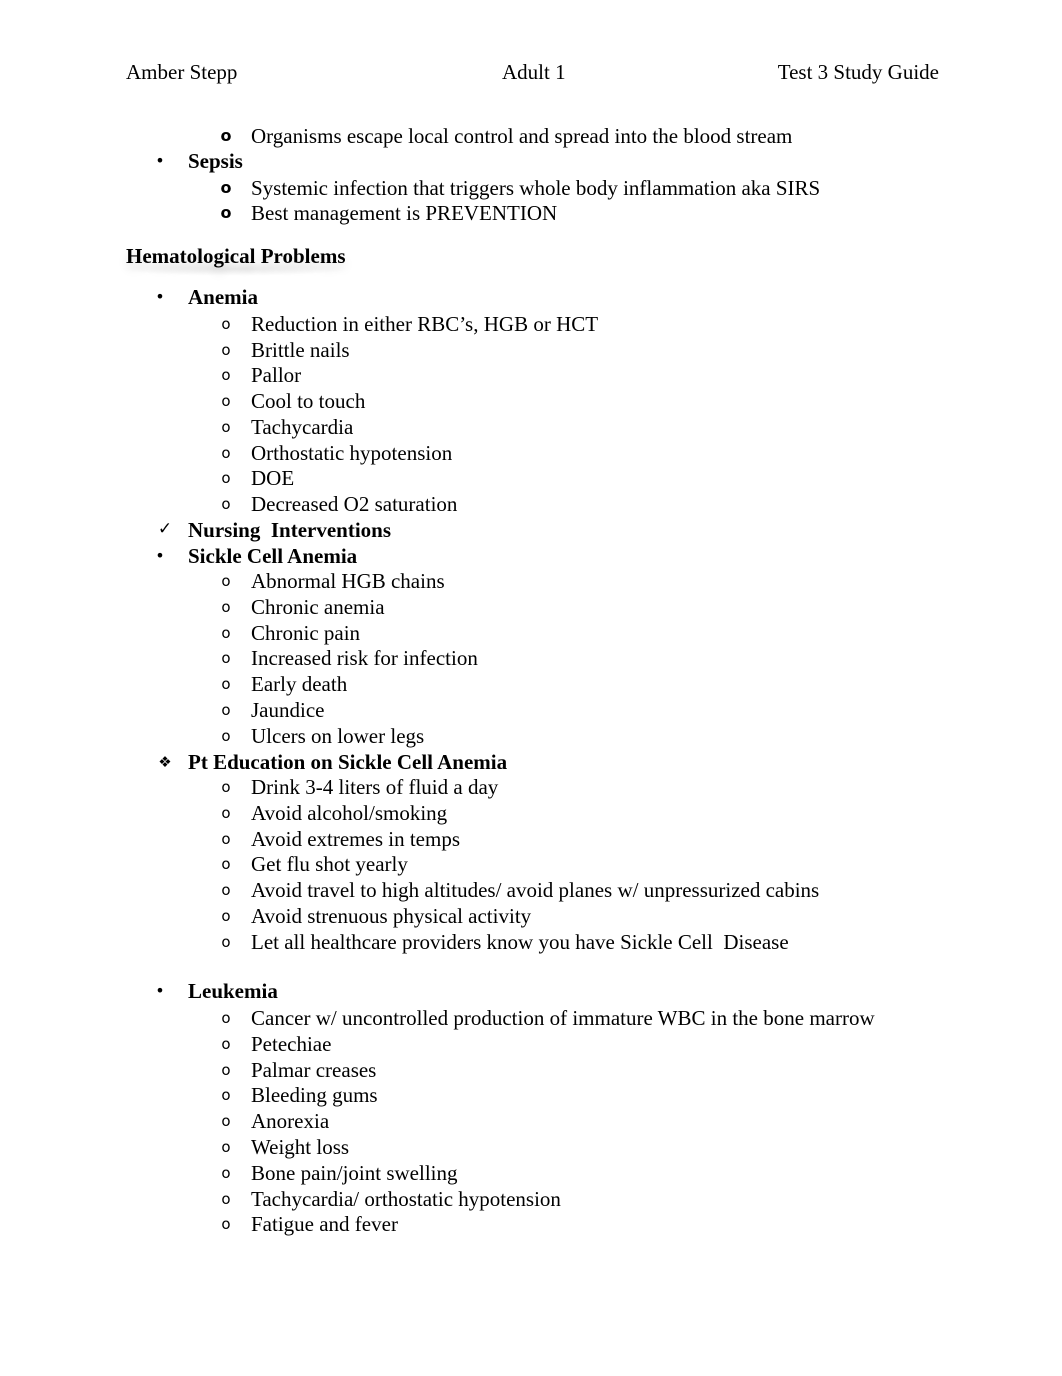  What do you see at coordinates (352, 453) in the screenshot?
I see `list-item: Orthostatic hypotension` at bounding box center [352, 453].